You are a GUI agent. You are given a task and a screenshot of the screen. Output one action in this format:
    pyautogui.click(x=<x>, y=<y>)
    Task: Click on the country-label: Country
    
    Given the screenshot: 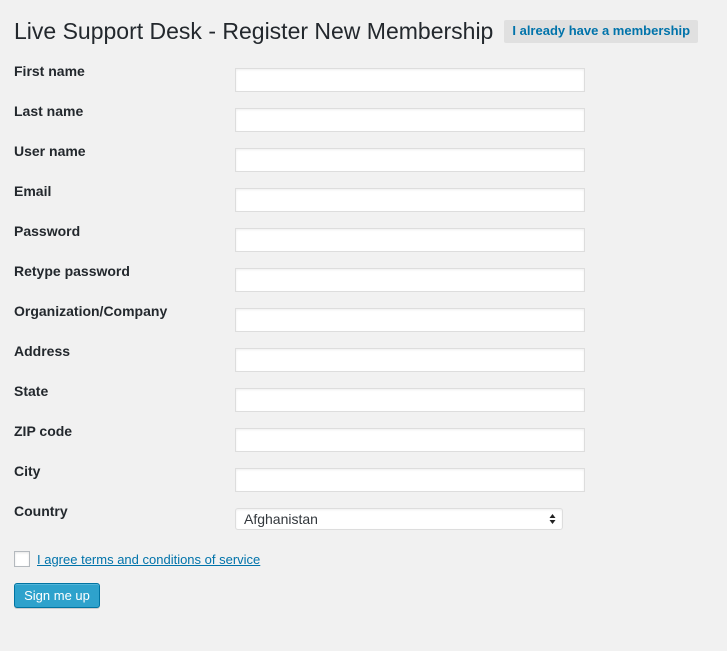 What is the action you would take?
    pyautogui.click(x=41, y=511)
    